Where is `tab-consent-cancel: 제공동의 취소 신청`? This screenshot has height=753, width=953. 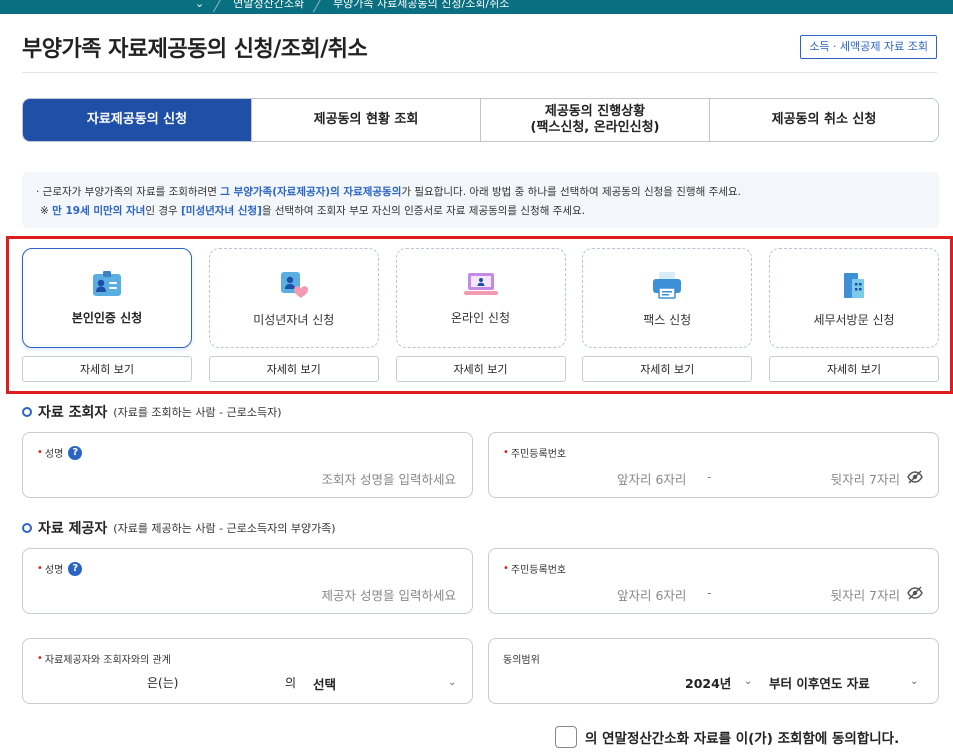 tab-consent-cancel: 제공동의 취소 신청 is located at coordinates (824, 120).